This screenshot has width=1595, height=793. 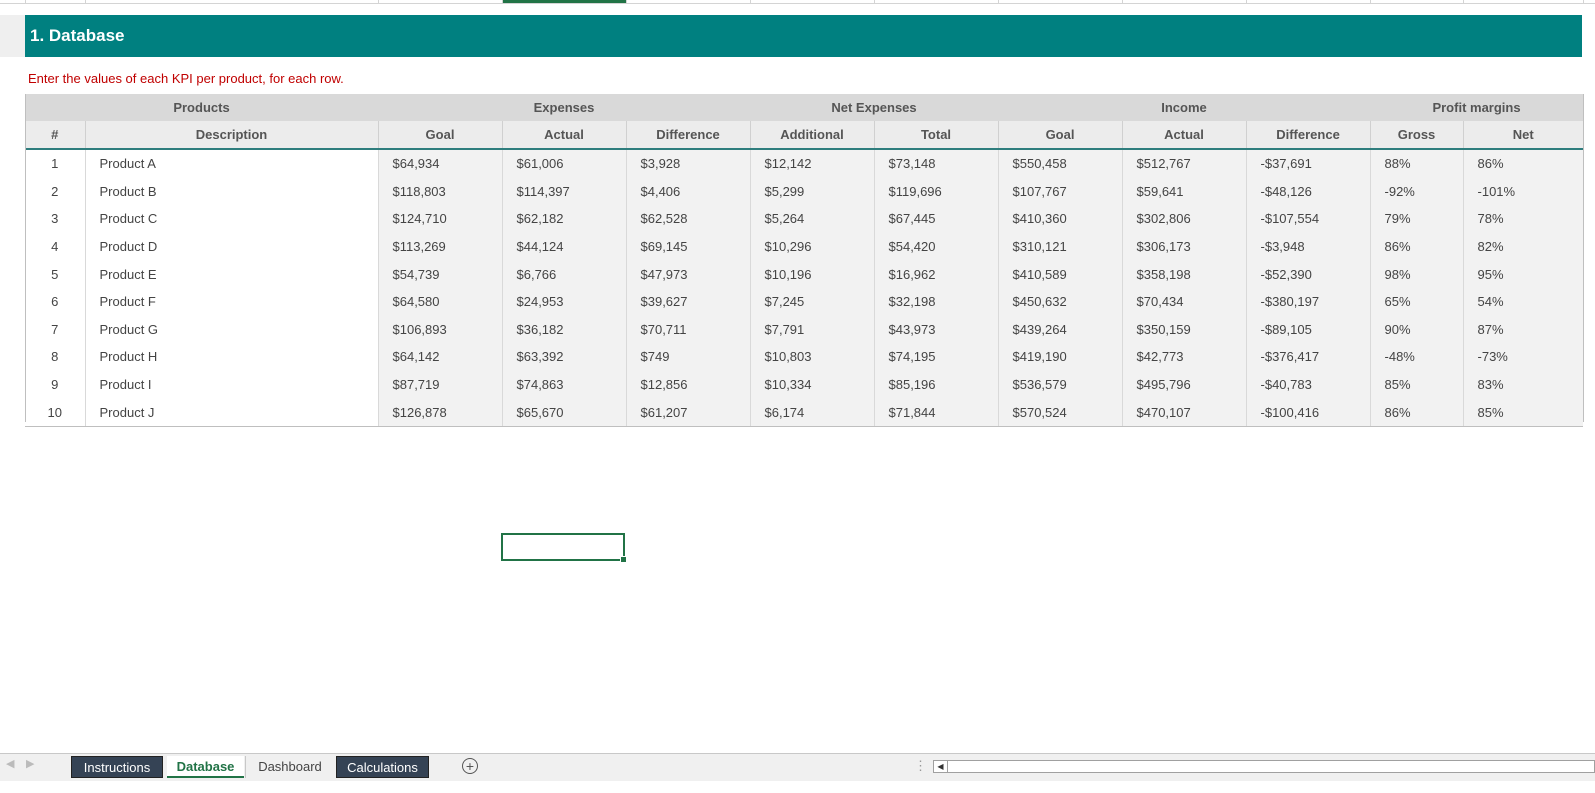 What do you see at coordinates (439, 274) in the screenshot?
I see `value-cell: $54,739` at bounding box center [439, 274].